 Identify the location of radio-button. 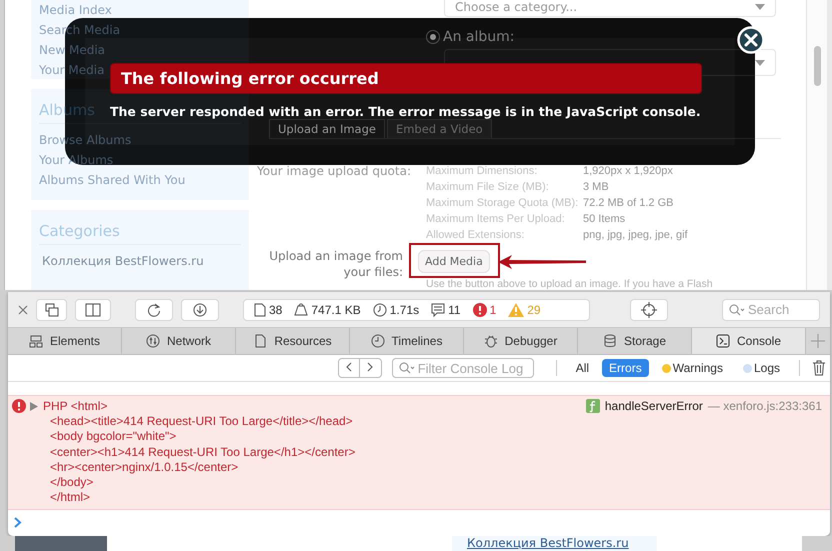
(433, 37).